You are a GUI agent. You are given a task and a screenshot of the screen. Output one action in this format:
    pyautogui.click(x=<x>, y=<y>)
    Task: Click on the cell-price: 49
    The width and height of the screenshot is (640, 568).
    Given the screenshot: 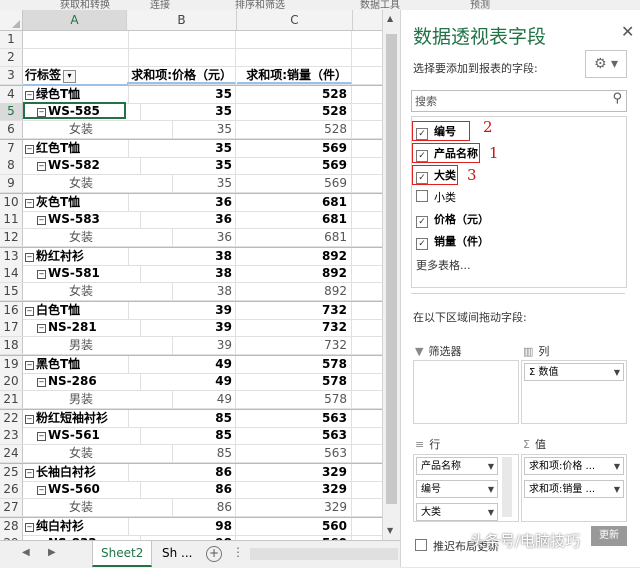 What is the action you would take?
    pyautogui.click(x=181, y=381)
    